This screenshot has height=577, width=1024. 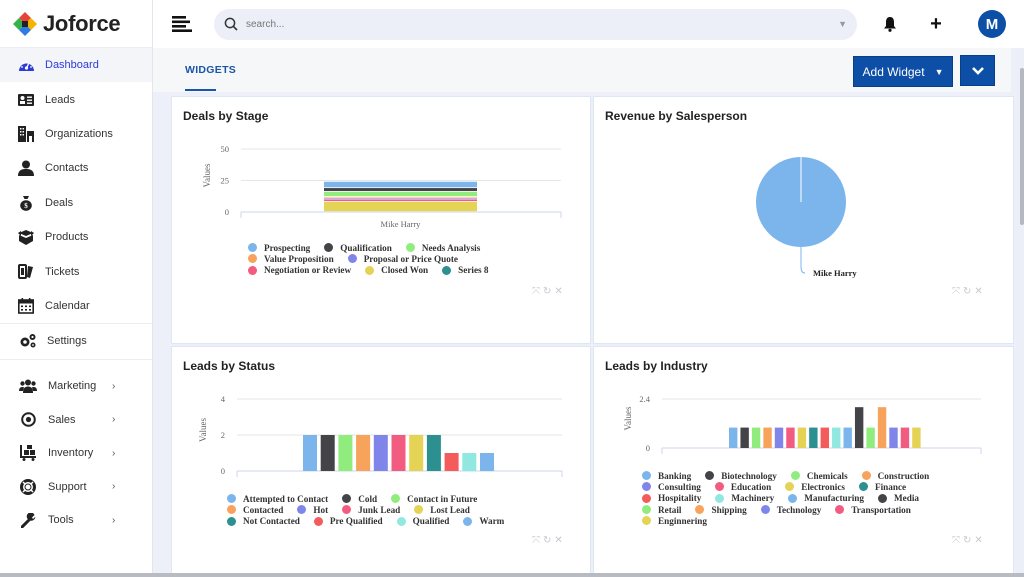 I want to click on legend-item: Not Contacted, so click(x=263, y=521).